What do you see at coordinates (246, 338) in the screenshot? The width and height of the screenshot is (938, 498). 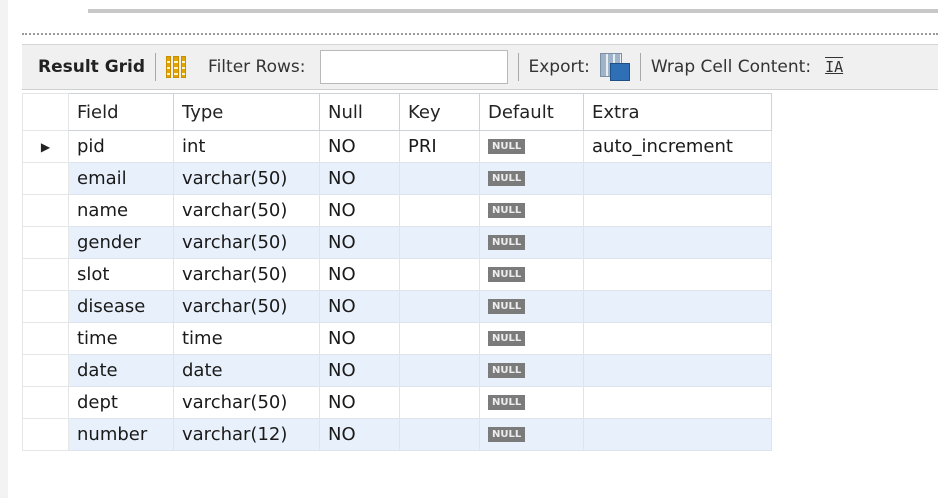 I see `cell-type: time` at bounding box center [246, 338].